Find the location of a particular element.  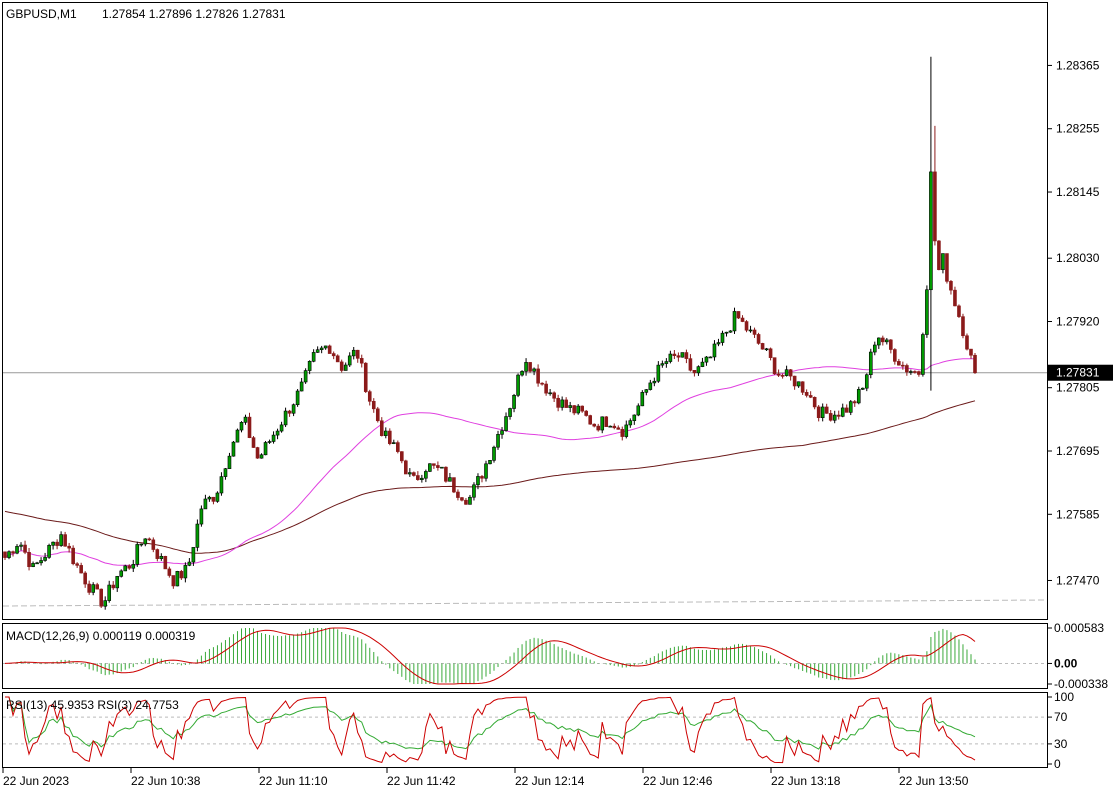

macd-scale-label: 0.00 is located at coordinates (1066, 663).